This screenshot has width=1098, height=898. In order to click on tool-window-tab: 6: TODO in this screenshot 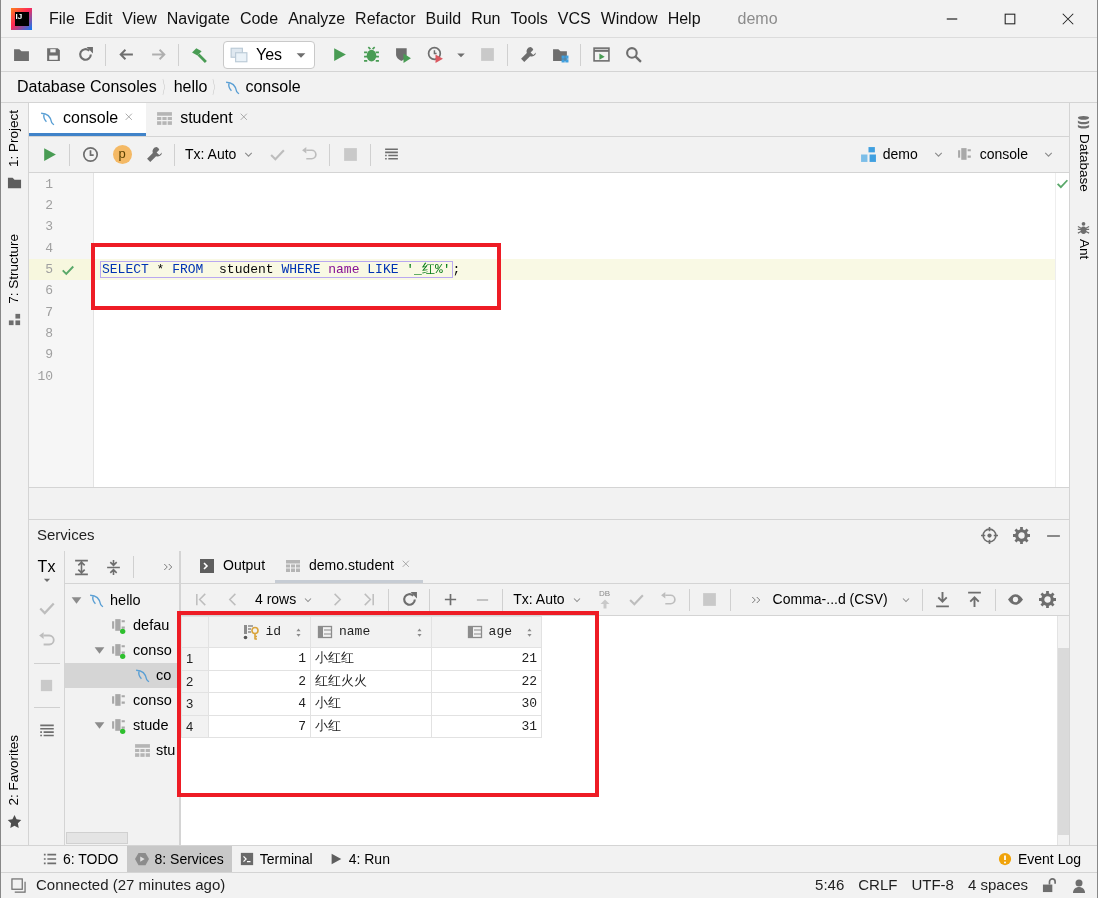, I will do `click(81, 859)`.